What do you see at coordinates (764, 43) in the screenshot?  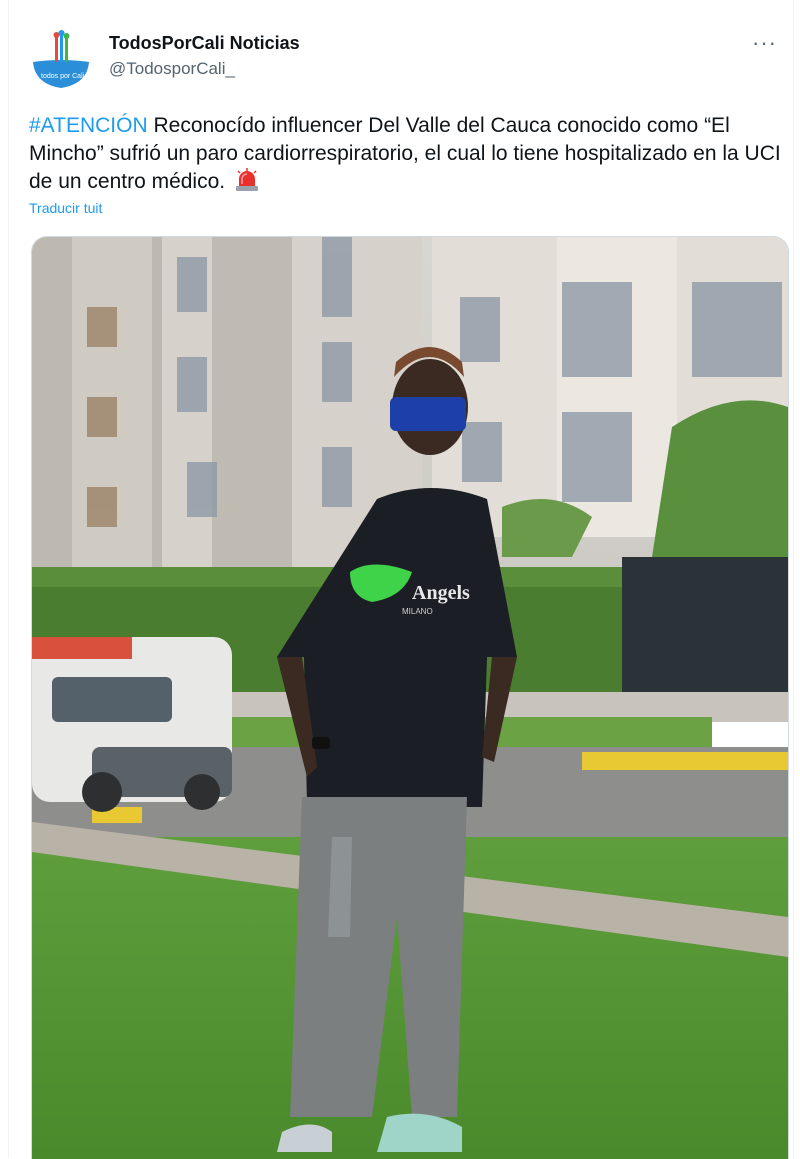 I see `more-options-icon: ···` at bounding box center [764, 43].